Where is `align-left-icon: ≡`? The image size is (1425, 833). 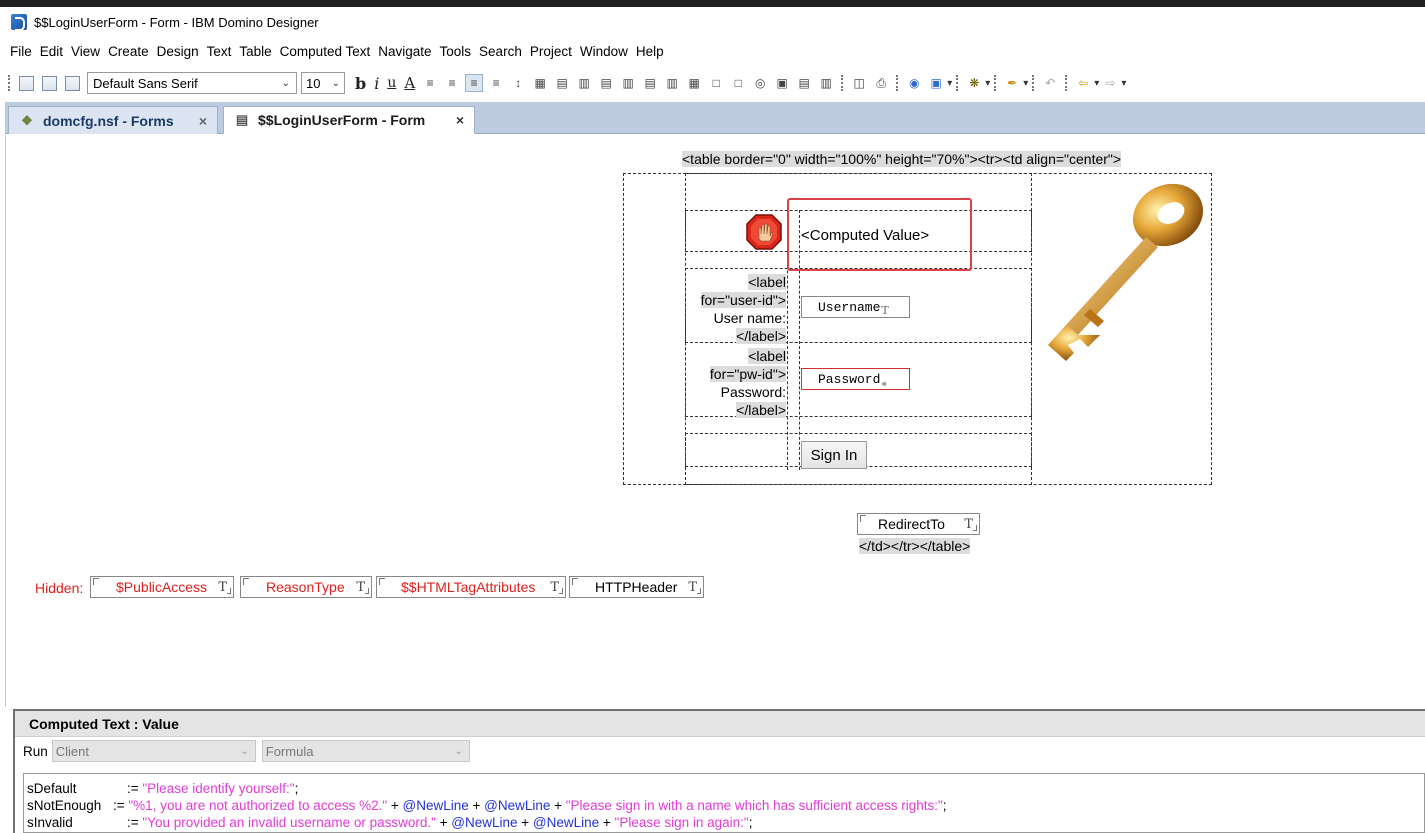
align-left-icon: ≡ is located at coordinates (474, 83).